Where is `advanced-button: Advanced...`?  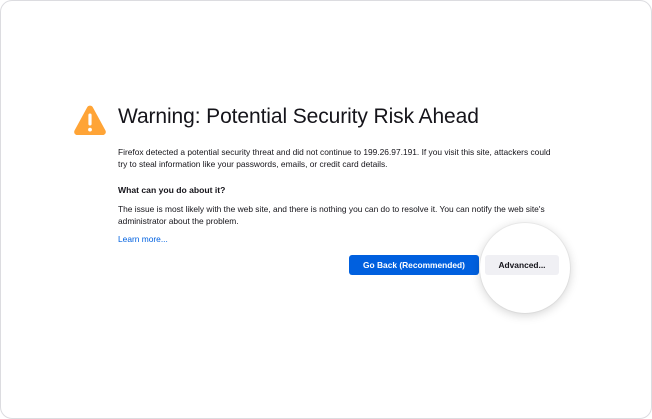
advanced-button: Advanced... is located at coordinates (522, 265).